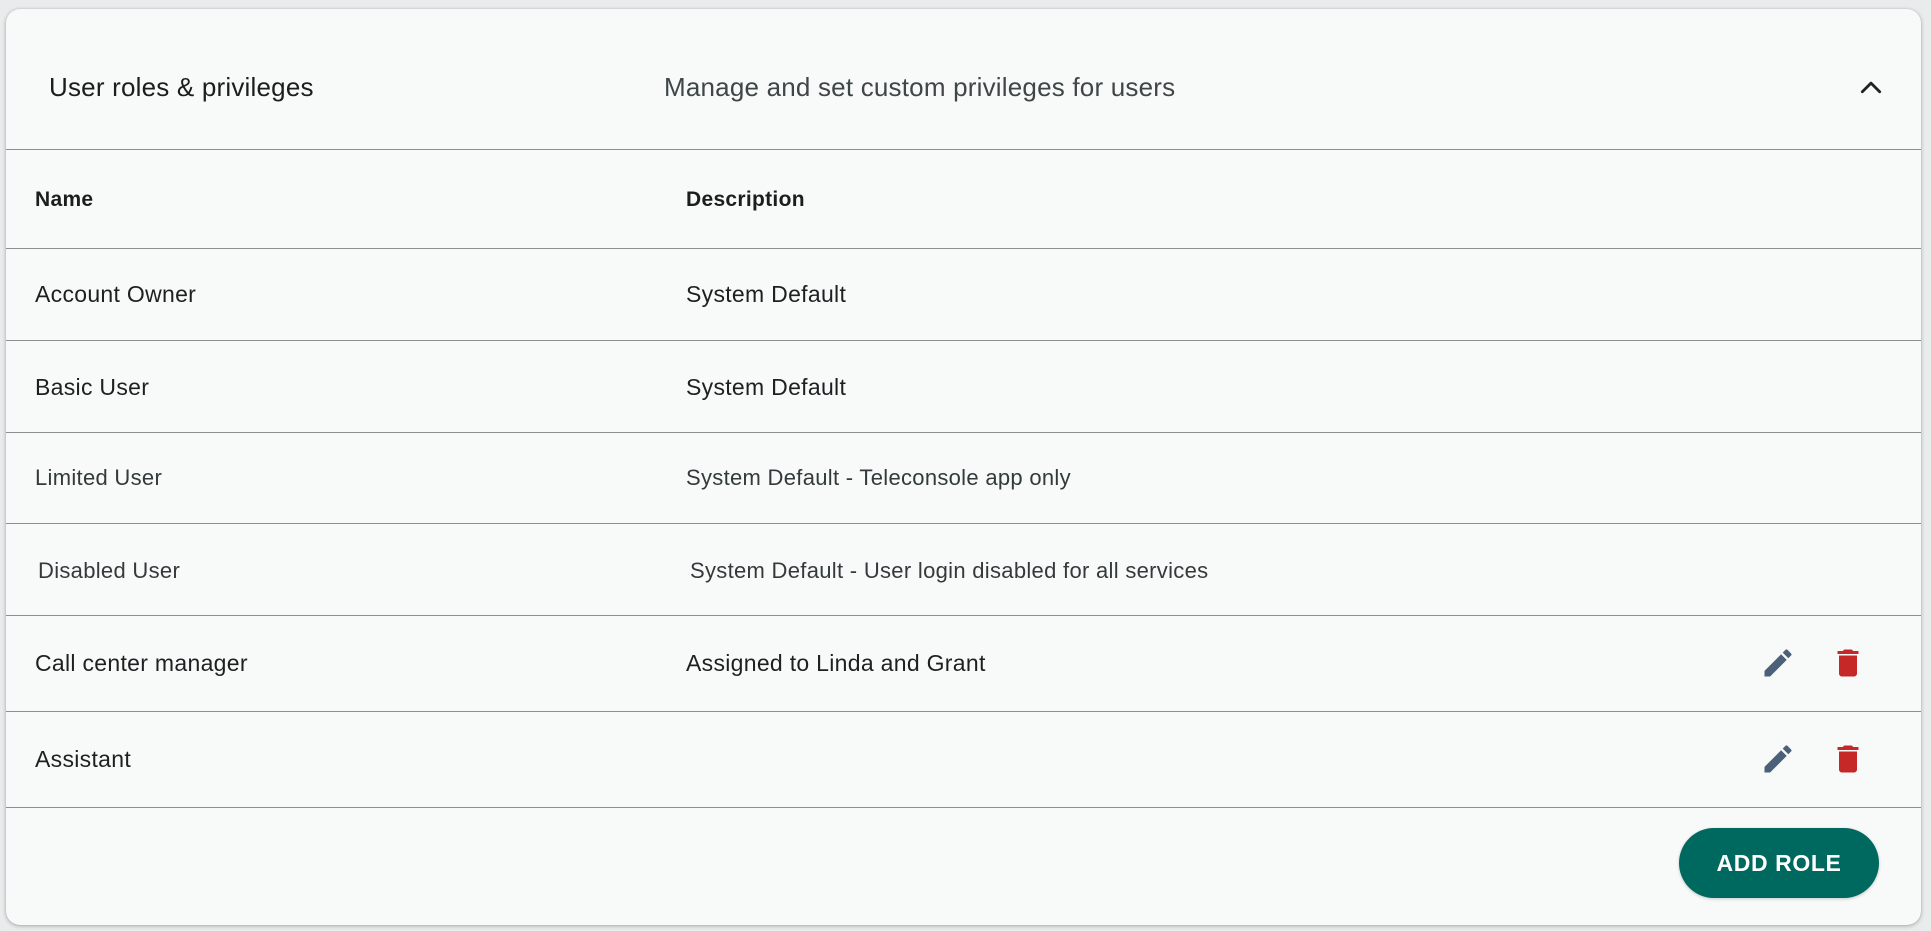 The width and height of the screenshot is (1931, 931). Describe the element at coordinates (963, 295) in the screenshot. I see `table-row: Account Owner System Default` at that location.